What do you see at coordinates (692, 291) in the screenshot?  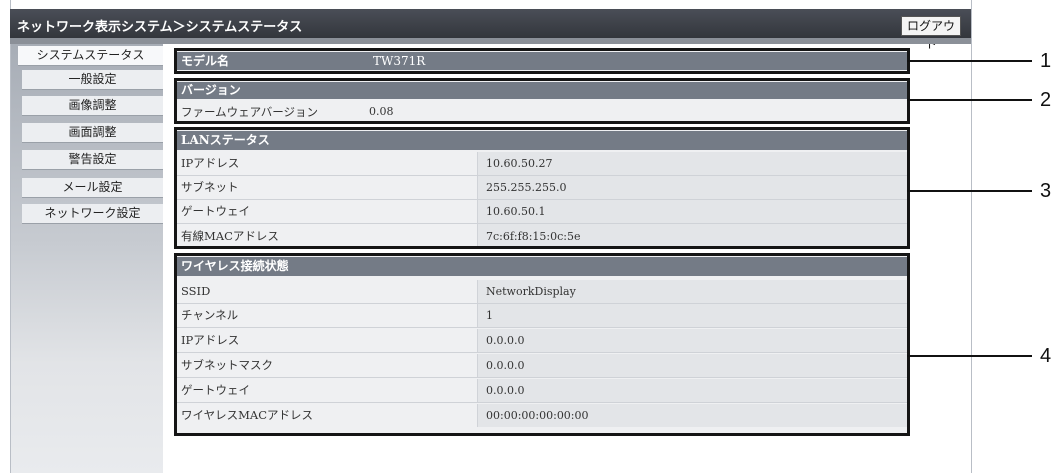 I see `wireless-ssid-value: NetworkDisplay` at bounding box center [692, 291].